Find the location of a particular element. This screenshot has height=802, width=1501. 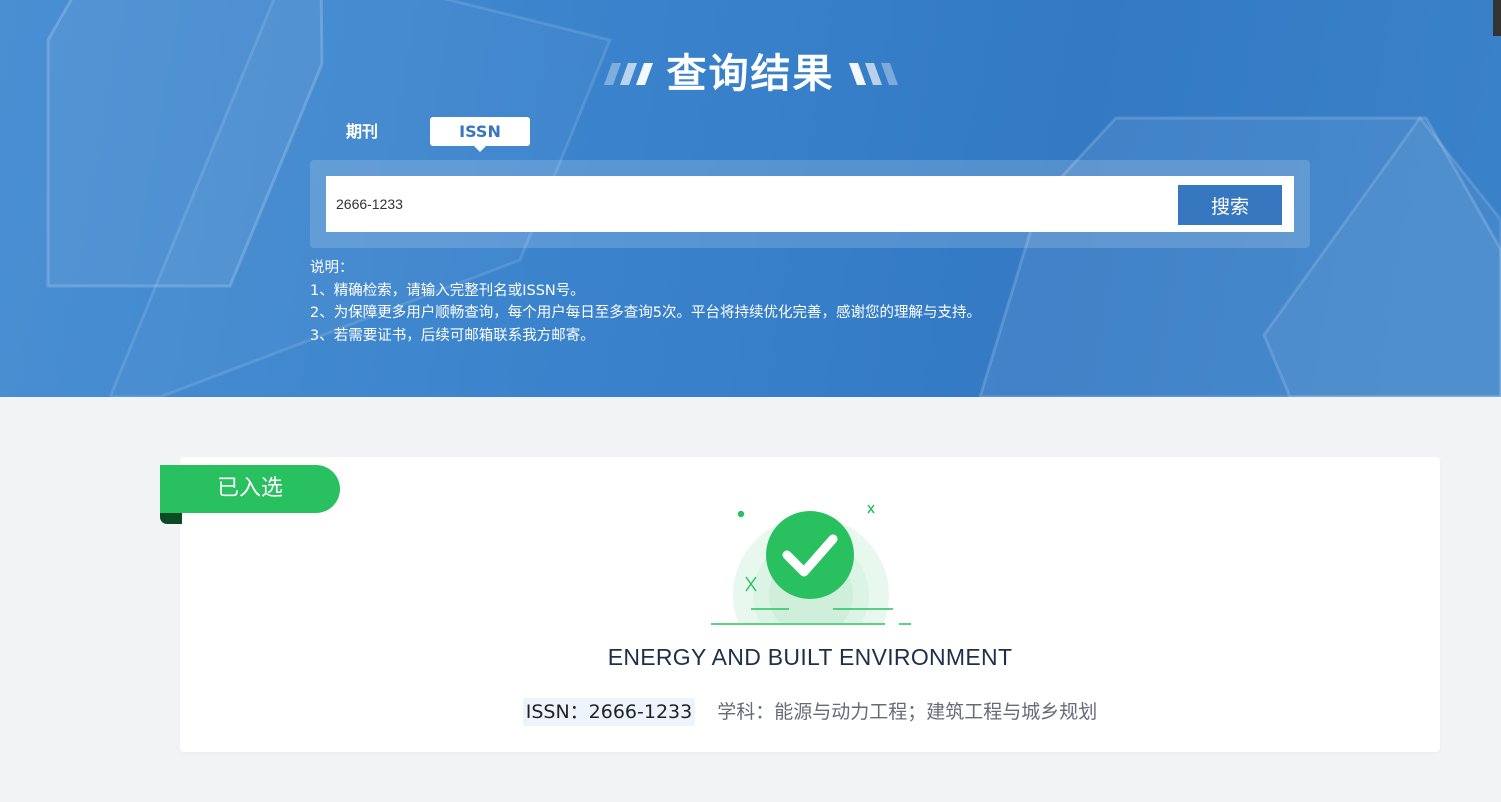

title-decoration-right is located at coordinates (873, 74).